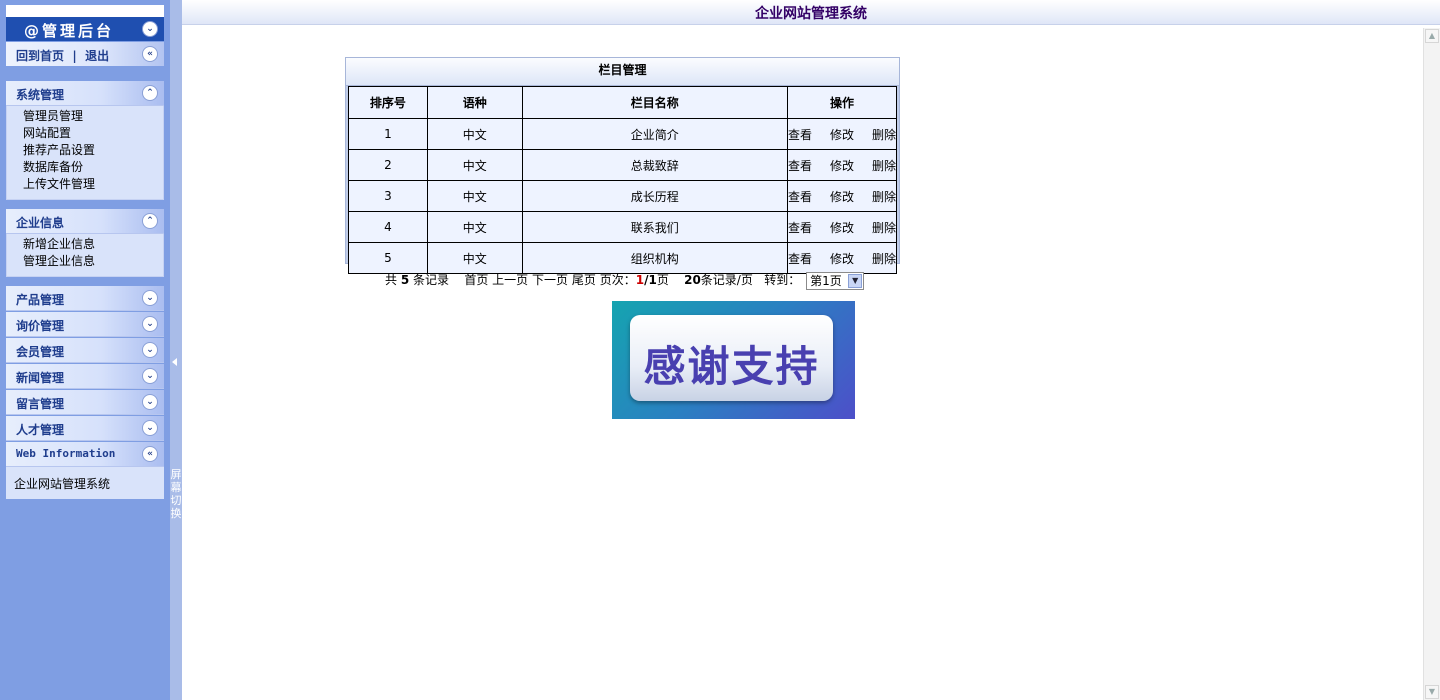  Describe the element at coordinates (654, 134) in the screenshot. I see `cell-column-name: 企业简介` at that location.